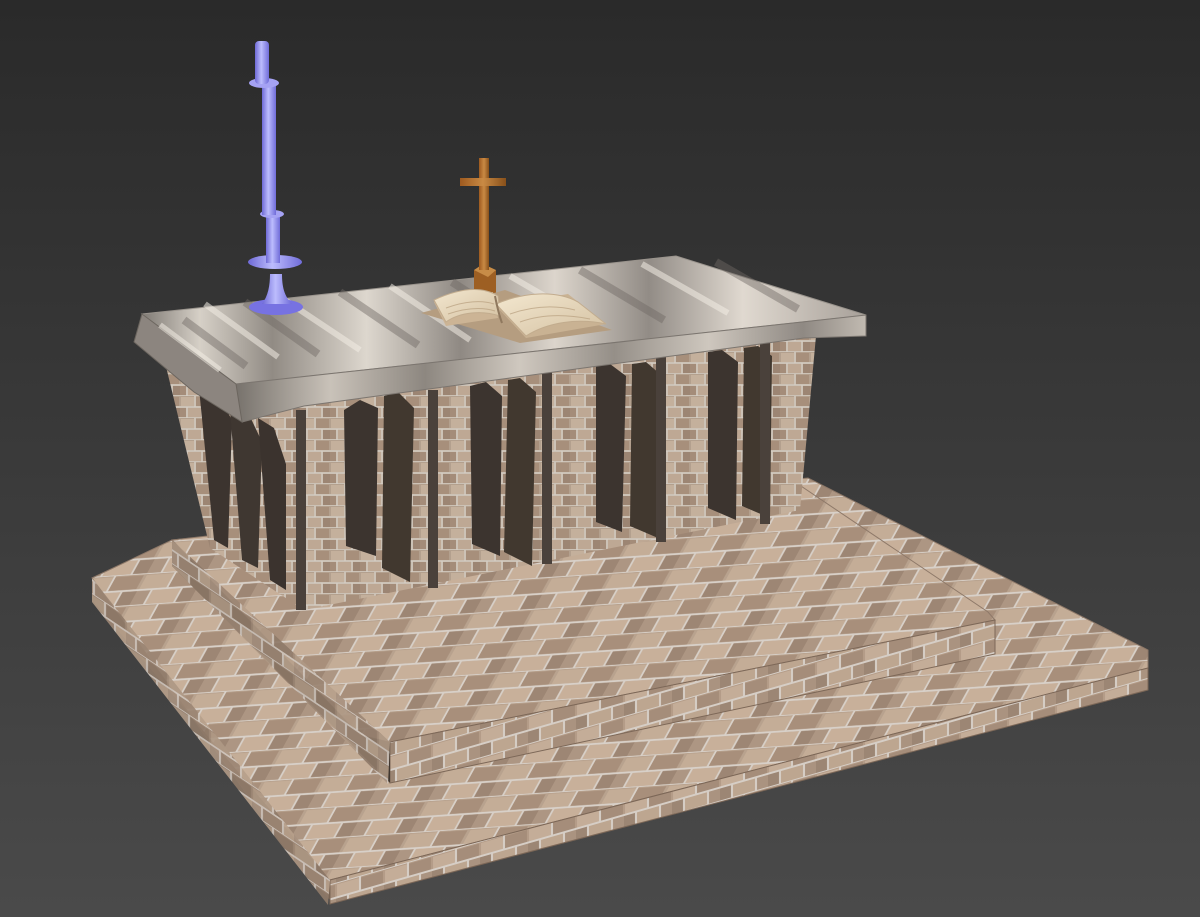 The height and width of the screenshot is (917, 1200). Describe the element at coordinates (483, 182) in the screenshot. I see `cross-horizontal-bar` at that location.